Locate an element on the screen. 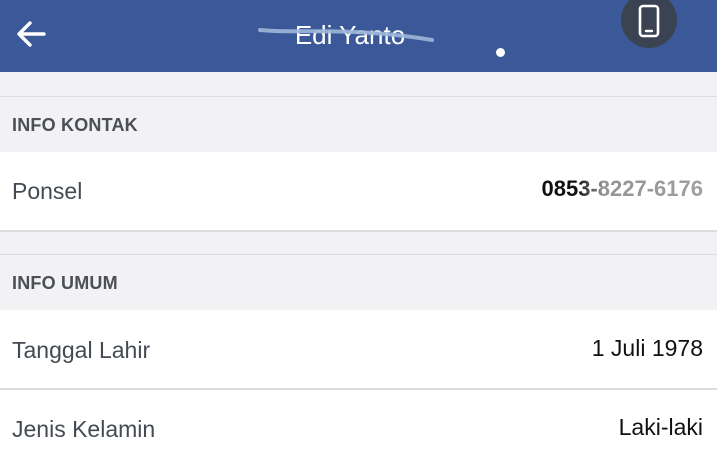  back-button is located at coordinates (32, 34).